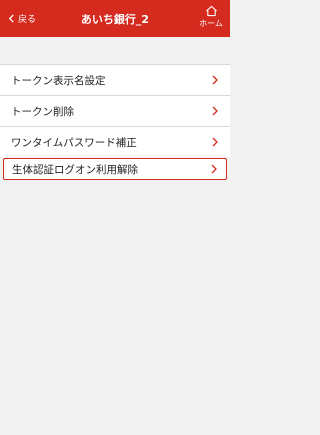  What do you see at coordinates (74, 142) in the screenshot?
I see `menu-item-label: ワンタイムパスワード補正` at bounding box center [74, 142].